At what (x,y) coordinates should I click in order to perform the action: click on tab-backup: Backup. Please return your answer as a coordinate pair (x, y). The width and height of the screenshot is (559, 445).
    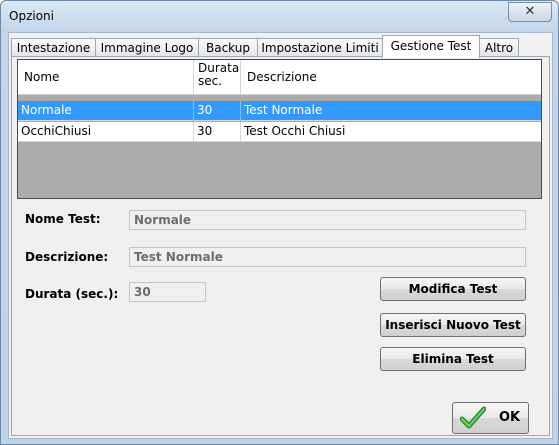
    Looking at the image, I should click on (228, 47).